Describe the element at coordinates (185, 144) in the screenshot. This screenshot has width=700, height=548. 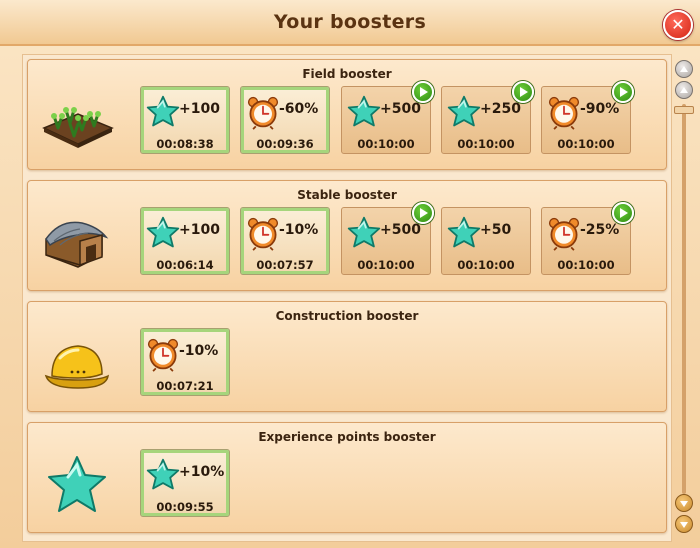
I see `booster-timer: 00:08:38` at that location.